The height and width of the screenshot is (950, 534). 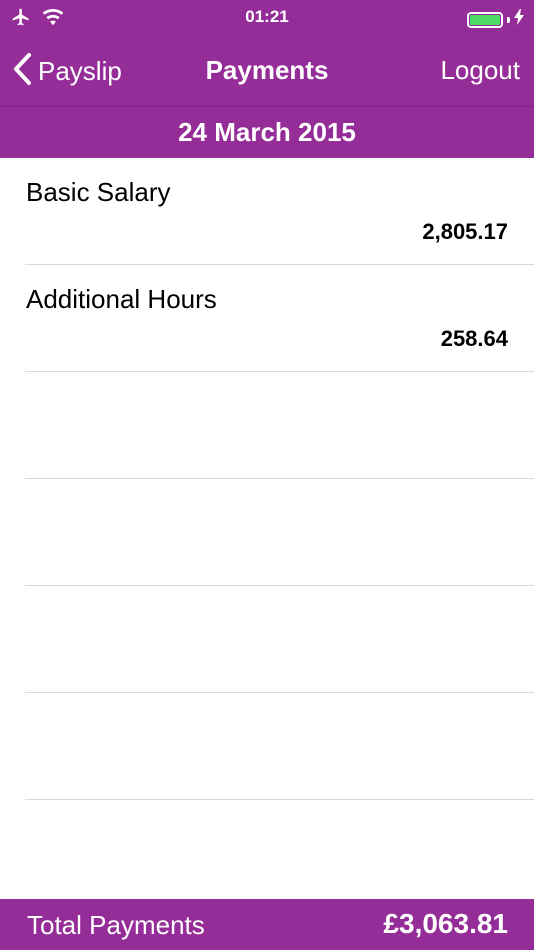 What do you see at coordinates (80, 71) in the screenshot?
I see `back-button-label: Payslip` at bounding box center [80, 71].